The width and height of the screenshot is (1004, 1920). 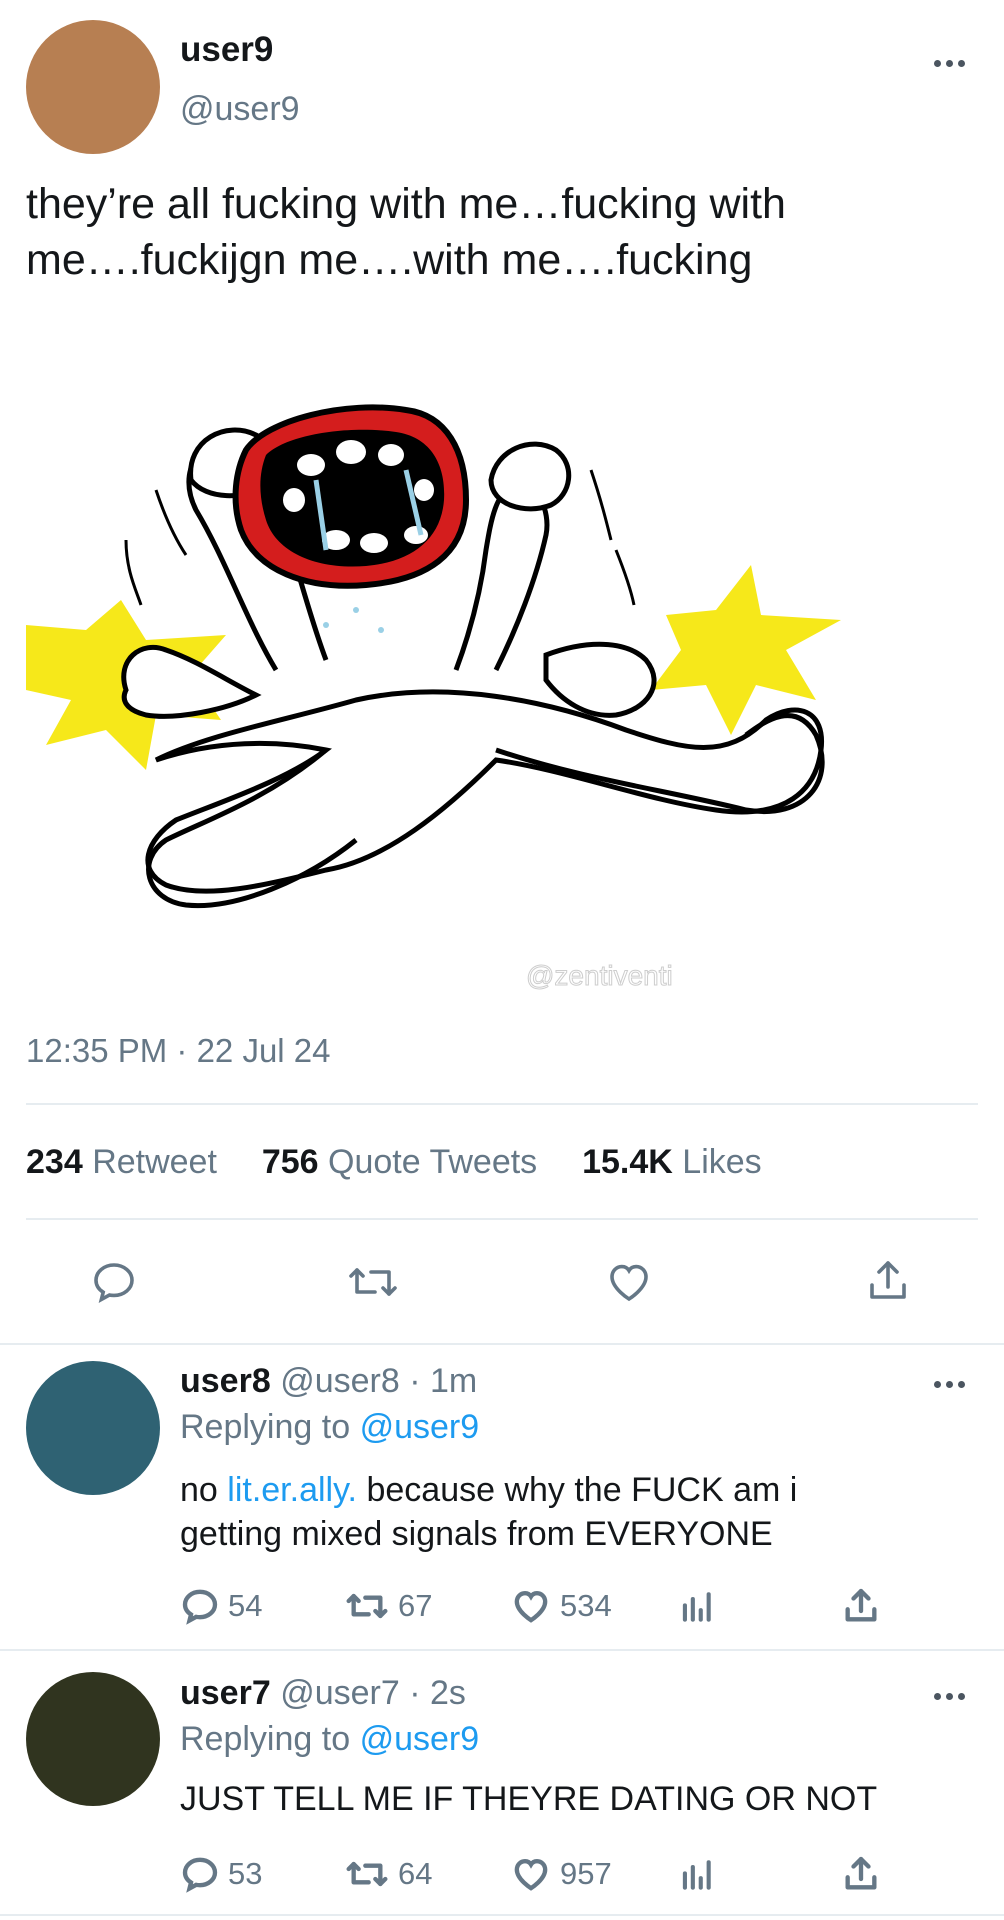 I want to click on retweet-button: 64, so click(x=388, y=1874).